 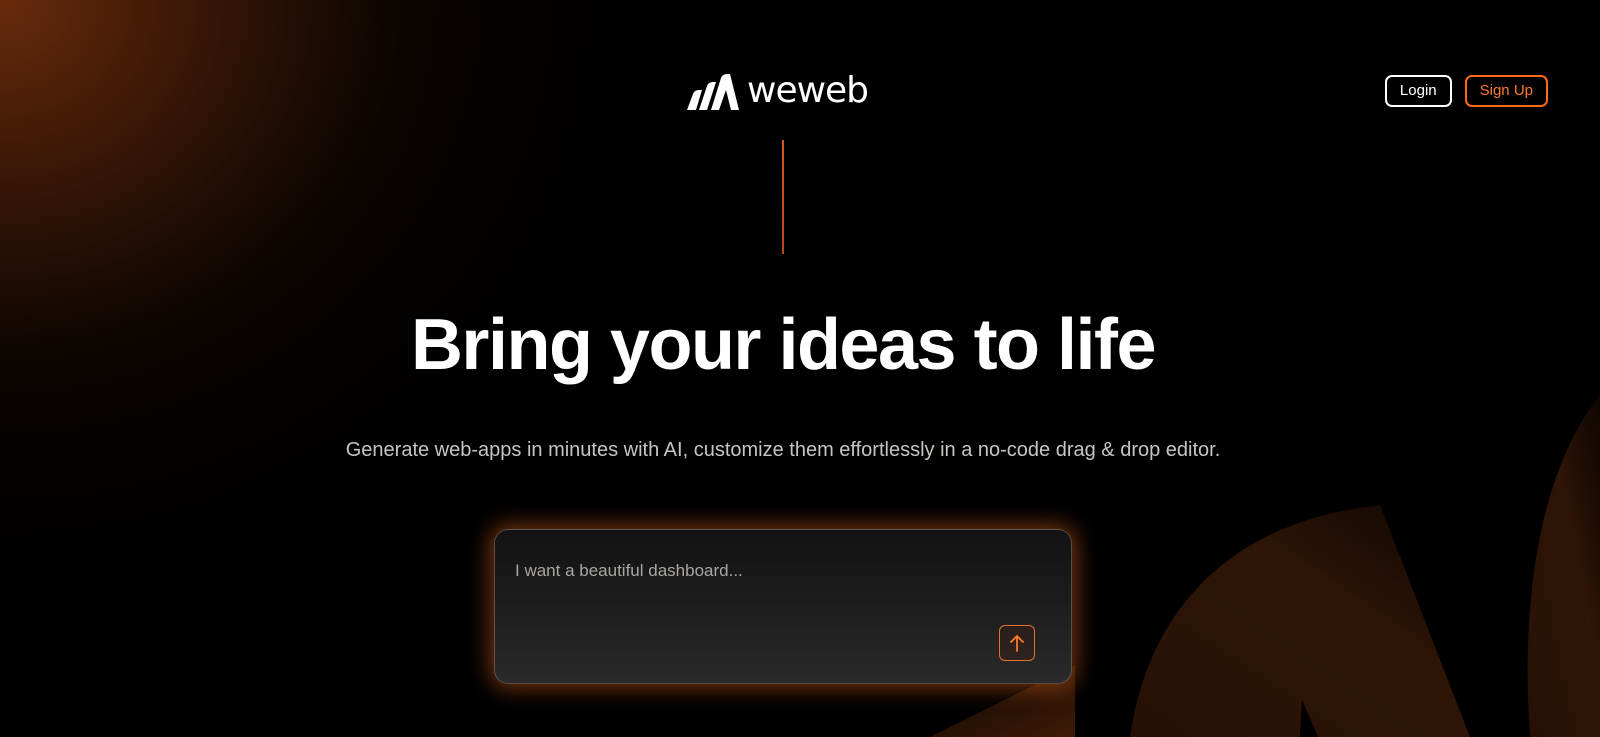 What do you see at coordinates (713, 92) in the screenshot?
I see `weweb-mark-icon` at bounding box center [713, 92].